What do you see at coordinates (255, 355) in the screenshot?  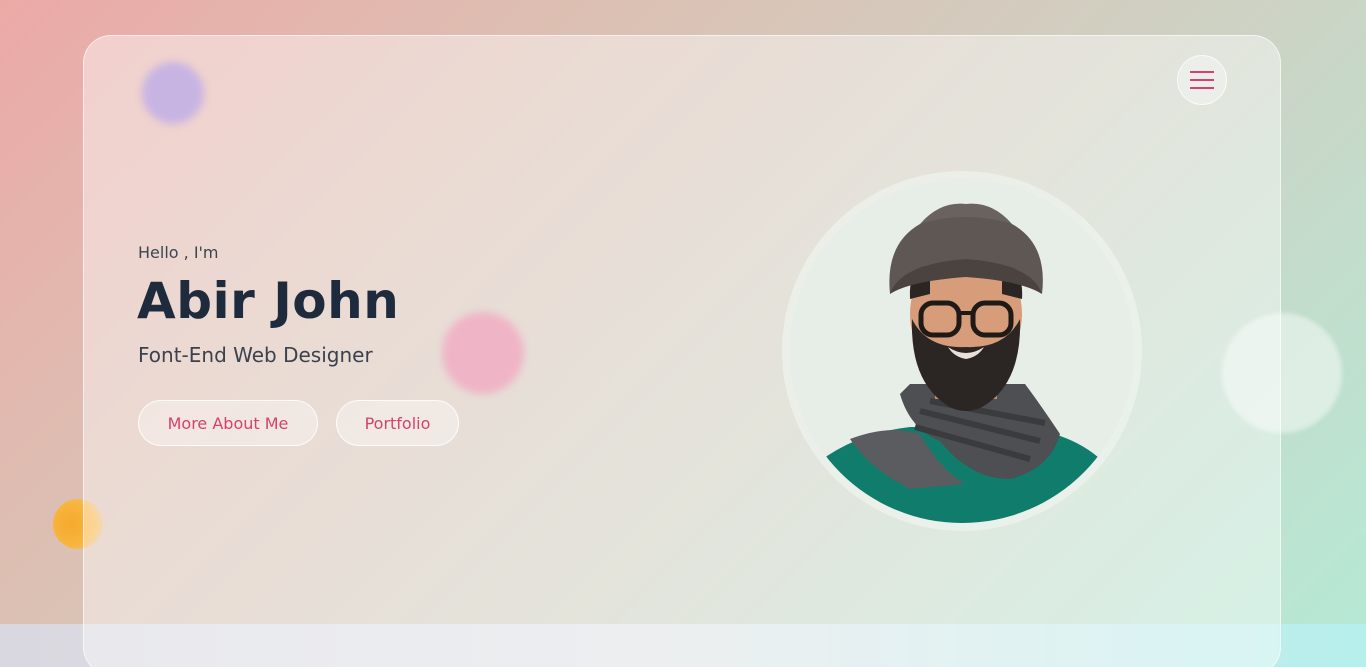 I see `role-subtitle: Font-End Web Designer` at bounding box center [255, 355].